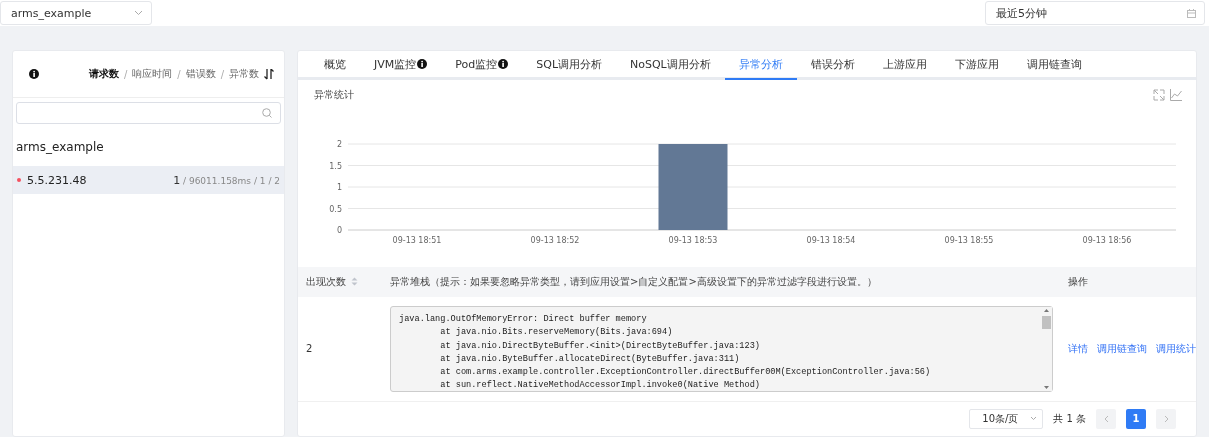 The width and height of the screenshot is (1209, 437). I want to click on axis-label: 09-13 18:52, so click(555, 240).